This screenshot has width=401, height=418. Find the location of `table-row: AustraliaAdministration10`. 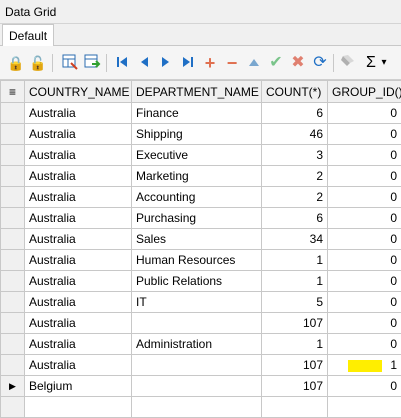

table-row: AustraliaAdministration10 is located at coordinates (201, 344).